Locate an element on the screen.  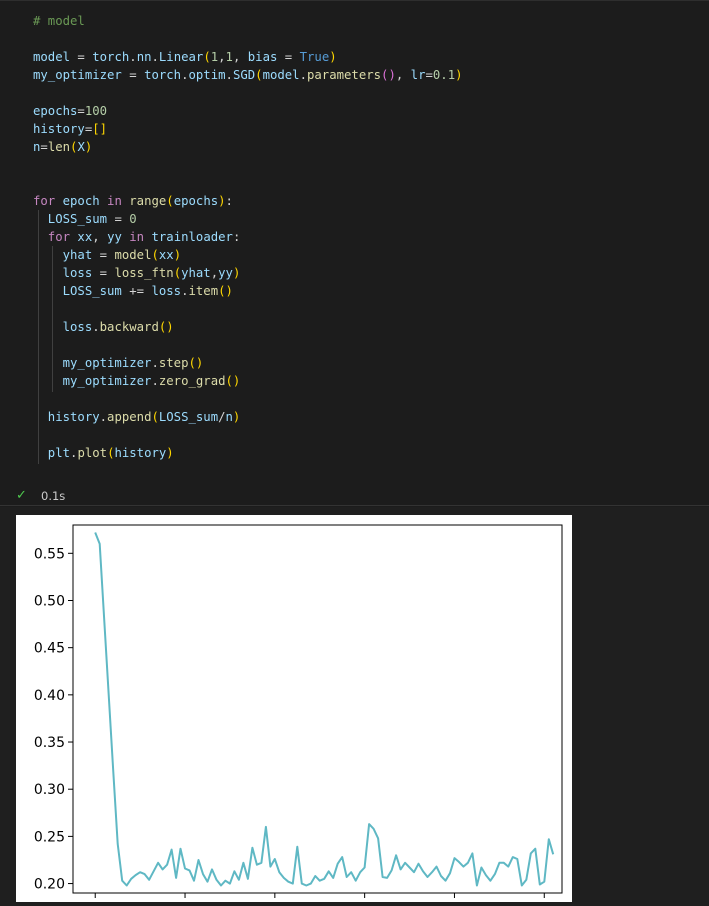
code-line: n=len(X) is located at coordinates (62, 147).